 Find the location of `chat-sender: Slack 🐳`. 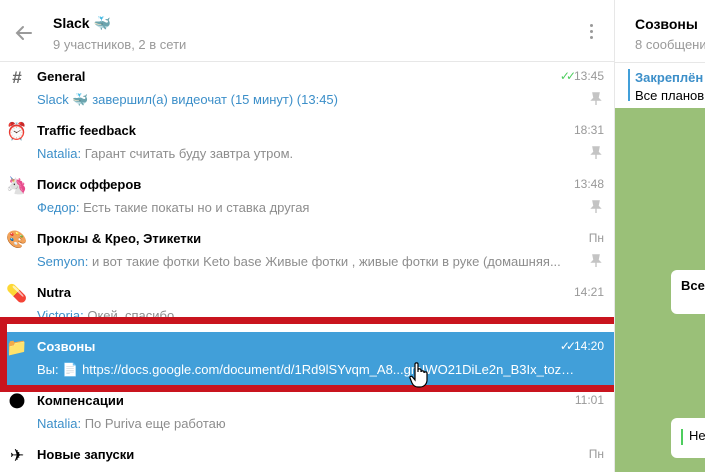

chat-sender: Slack 🐳 is located at coordinates (63, 99).